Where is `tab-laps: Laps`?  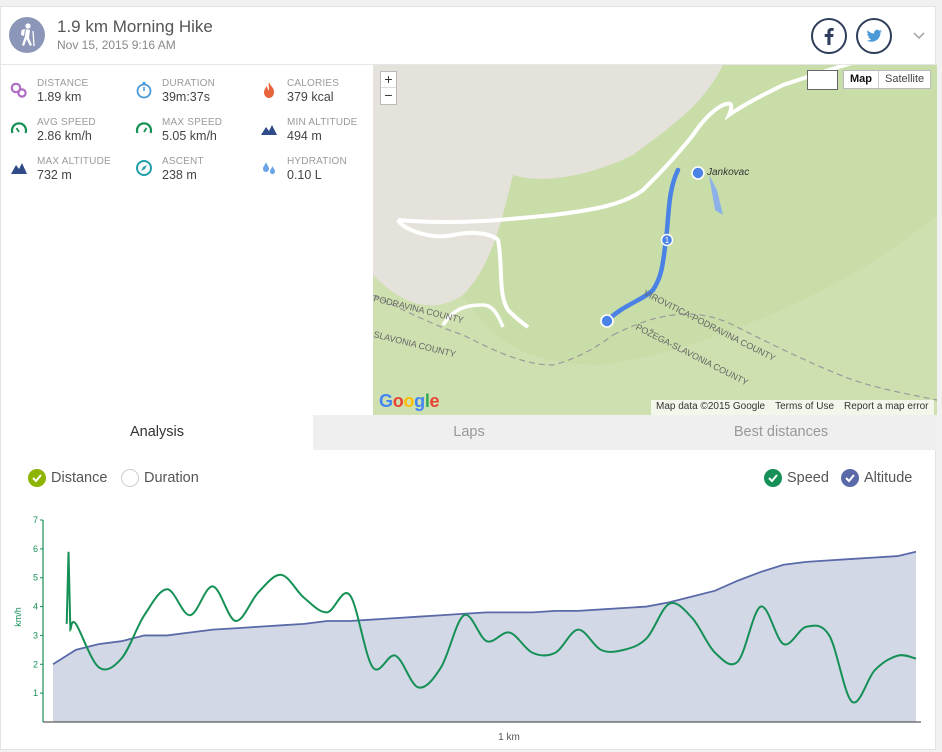 tab-laps: Laps is located at coordinates (469, 432).